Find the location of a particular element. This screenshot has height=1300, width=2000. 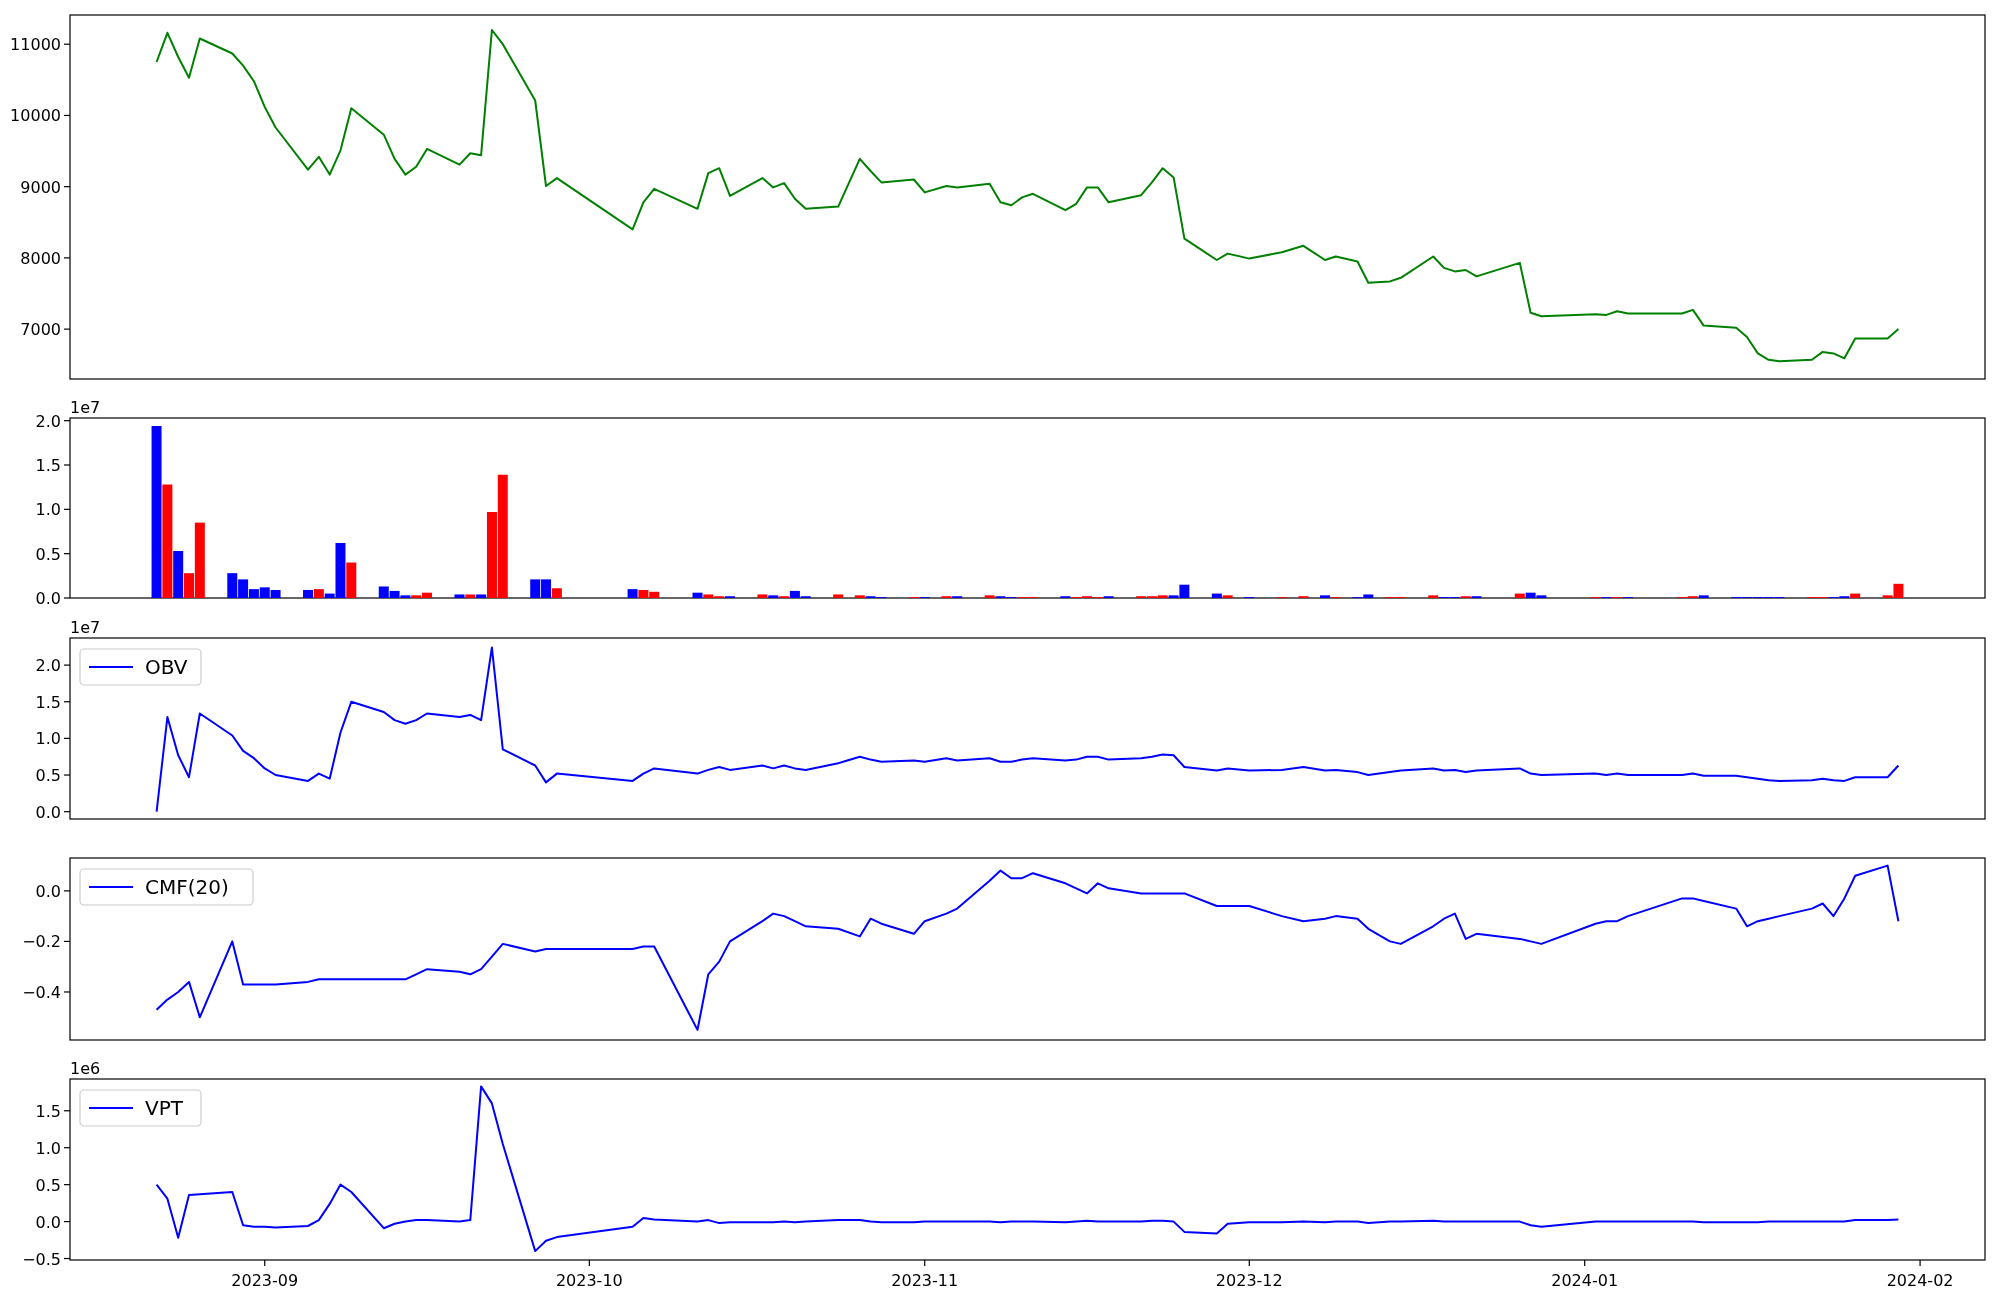

x-tick-label: 2023-09 is located at coordinates (265, 1280).